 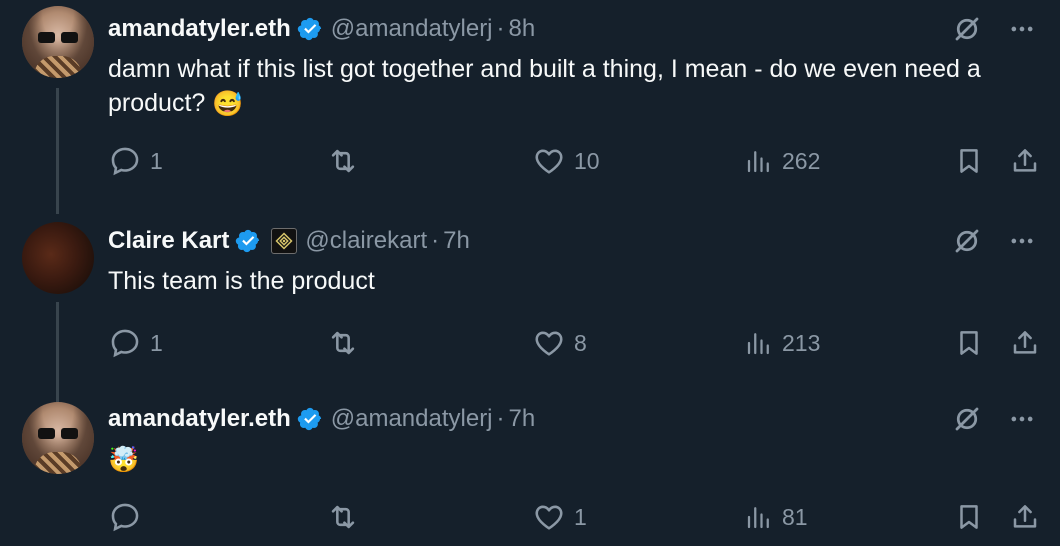 What do you see at coordinates (228, 104) in the screenshot?
I see `sweat-smile-emoji: 😅` at bounding box center [228, 104].